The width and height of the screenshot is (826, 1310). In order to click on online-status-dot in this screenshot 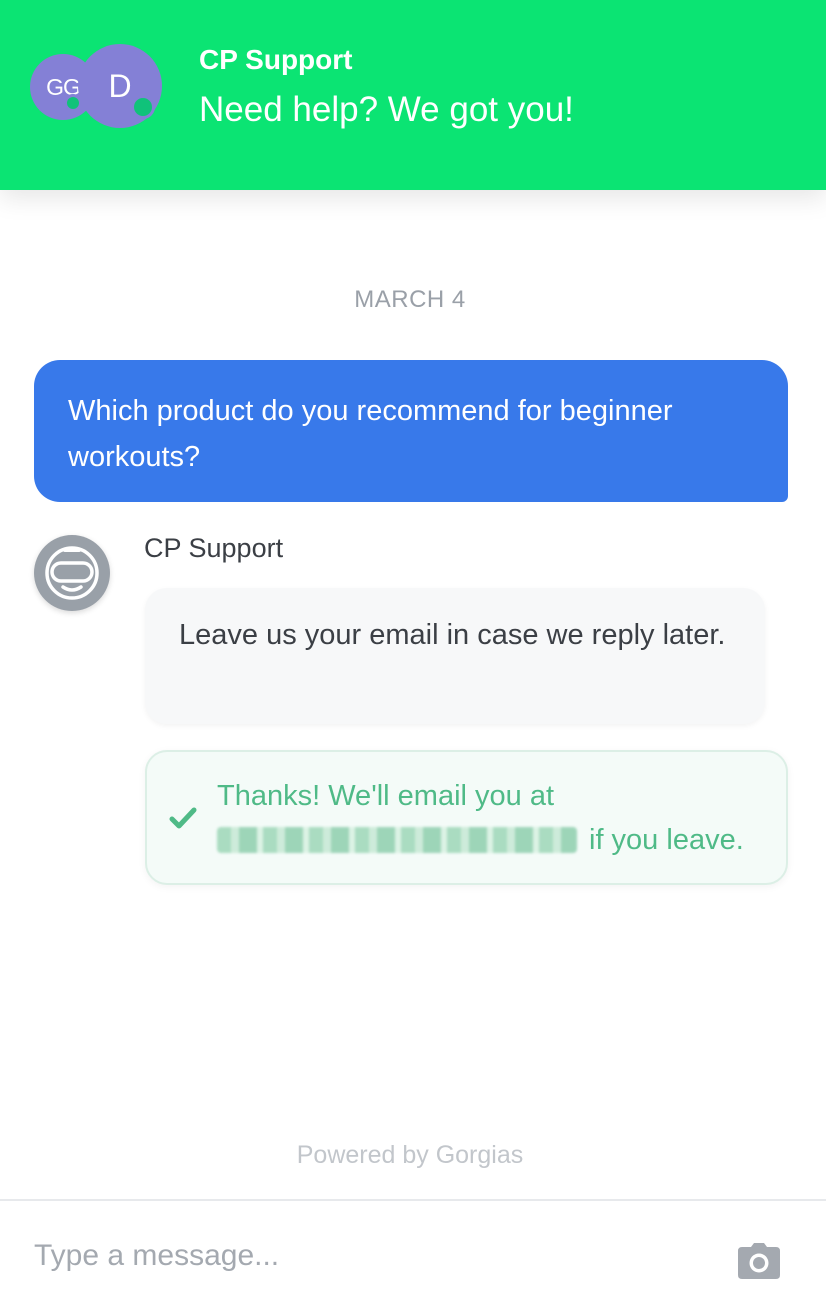, I will do `click(143, 107)`.